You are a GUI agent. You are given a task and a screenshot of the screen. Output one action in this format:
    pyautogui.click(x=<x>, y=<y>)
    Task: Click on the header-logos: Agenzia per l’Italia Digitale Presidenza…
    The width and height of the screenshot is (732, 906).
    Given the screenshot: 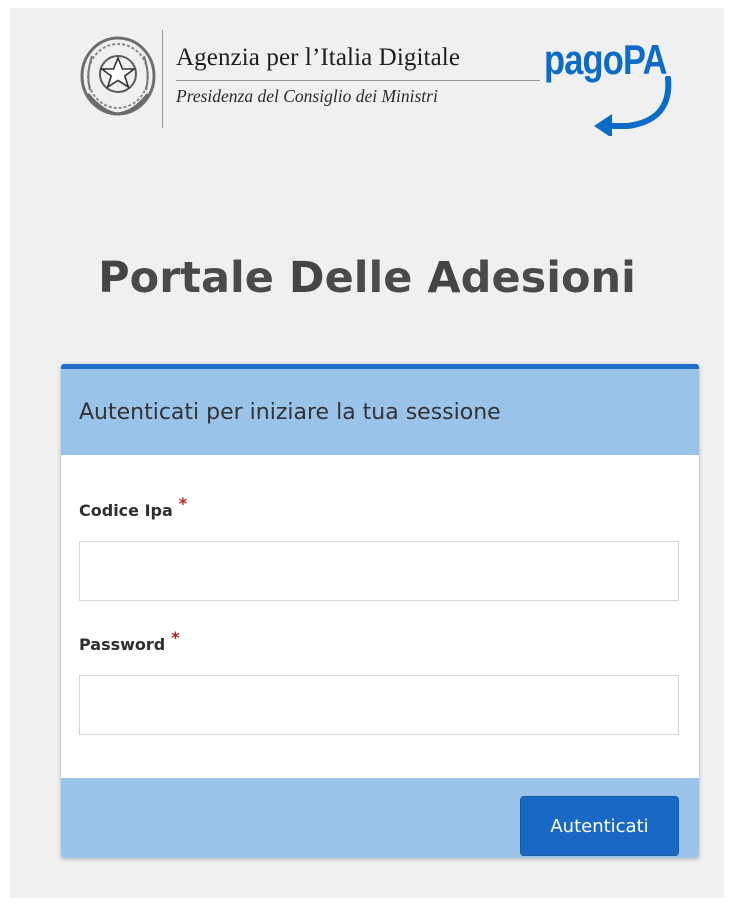 What is the action you would take?
    pyautogui.click(x=367, y=73)
    